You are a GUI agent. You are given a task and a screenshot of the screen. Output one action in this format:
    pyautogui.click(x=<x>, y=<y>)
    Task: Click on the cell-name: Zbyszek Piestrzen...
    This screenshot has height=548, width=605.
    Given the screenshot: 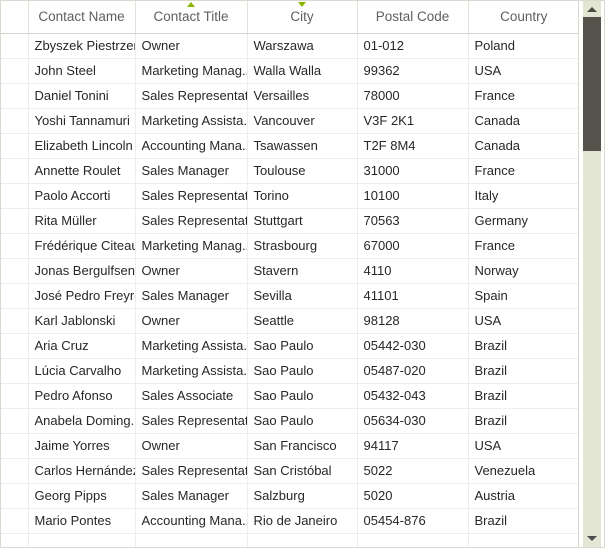 What is the action you would take?
    pyautogui.click(x=82, y=46)
    